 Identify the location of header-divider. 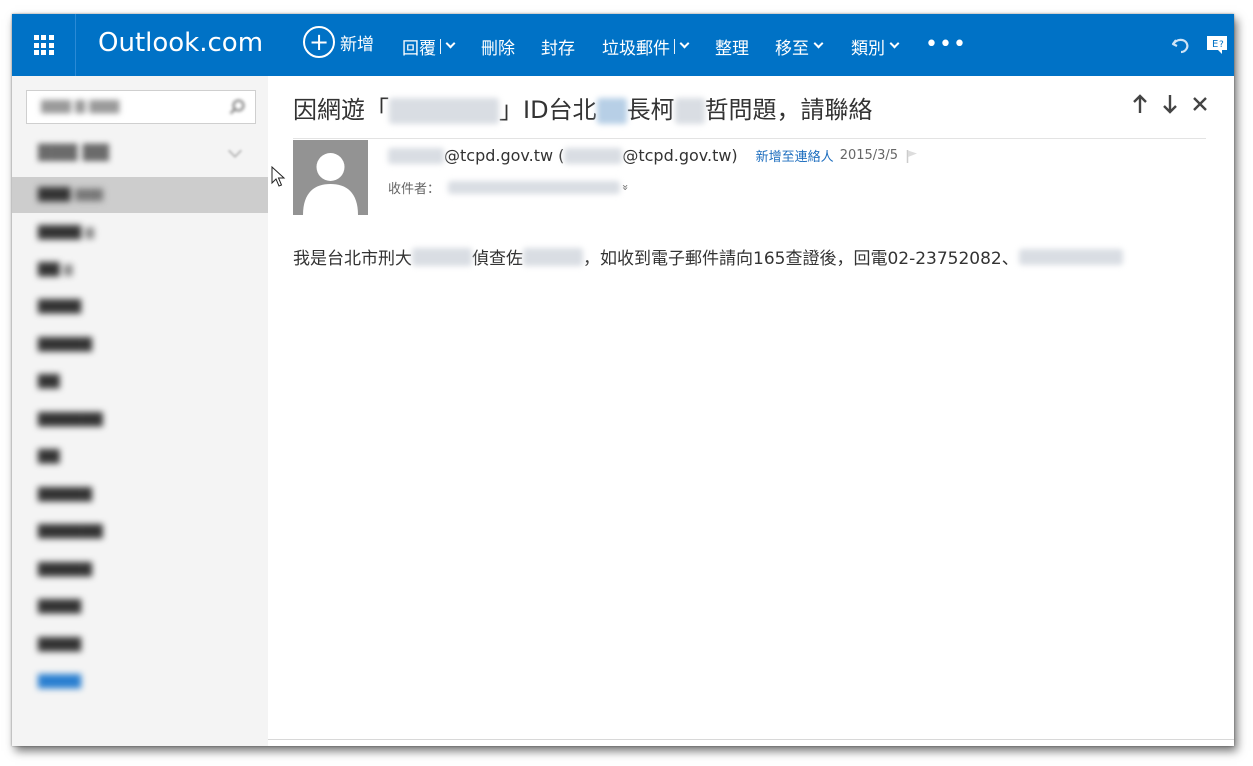
(749, 138).